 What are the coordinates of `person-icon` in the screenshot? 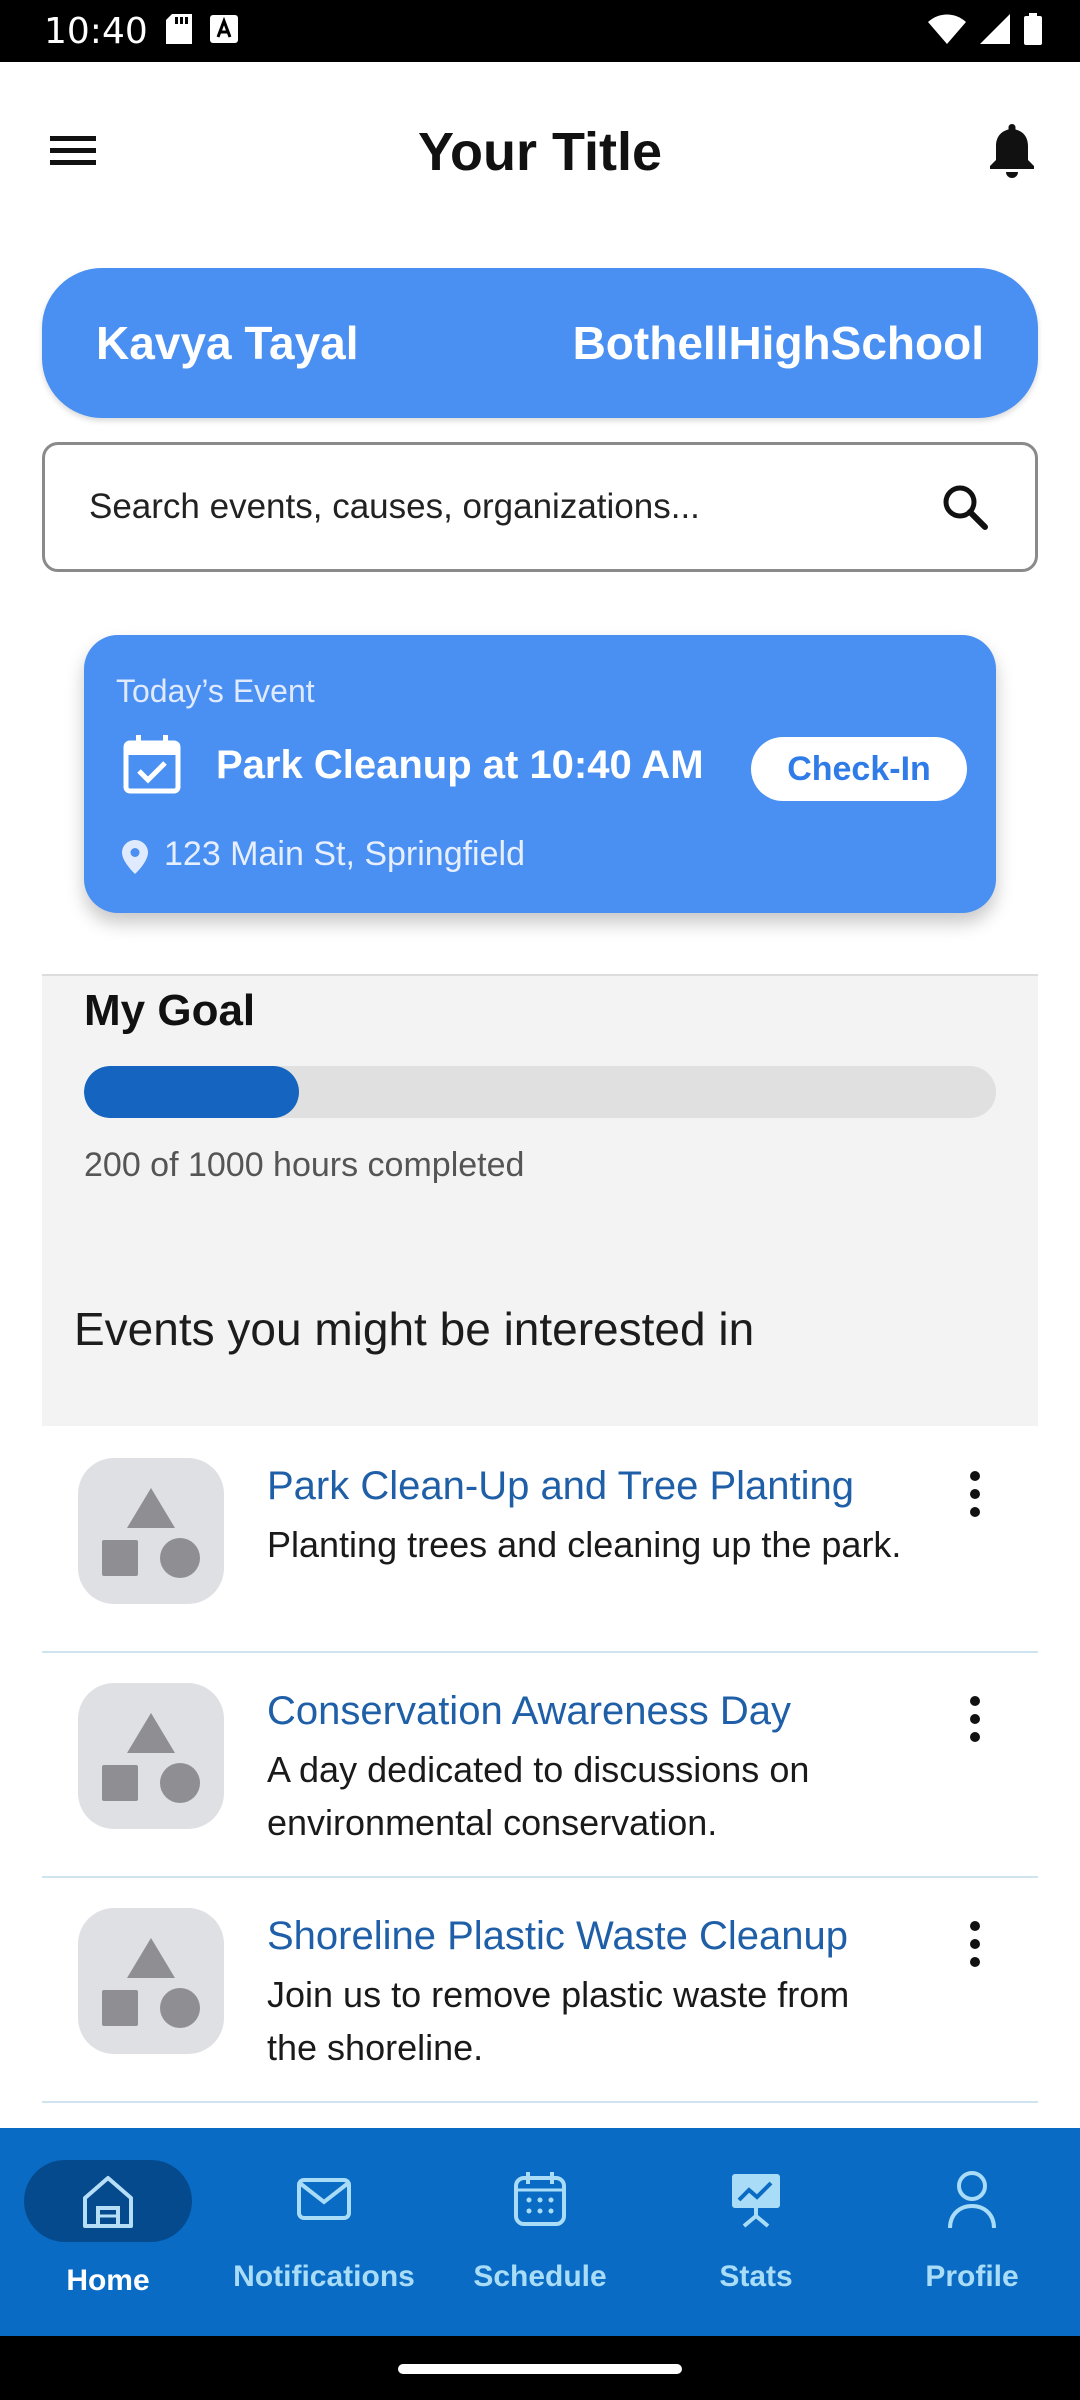 It's located at (972, 2200).